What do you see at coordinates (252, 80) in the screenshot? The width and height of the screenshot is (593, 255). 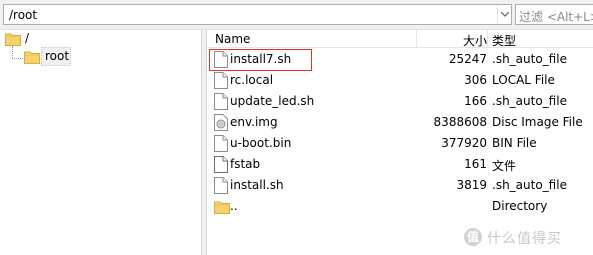 I see `file-name: rc.local` at bounding box center [252, 80].